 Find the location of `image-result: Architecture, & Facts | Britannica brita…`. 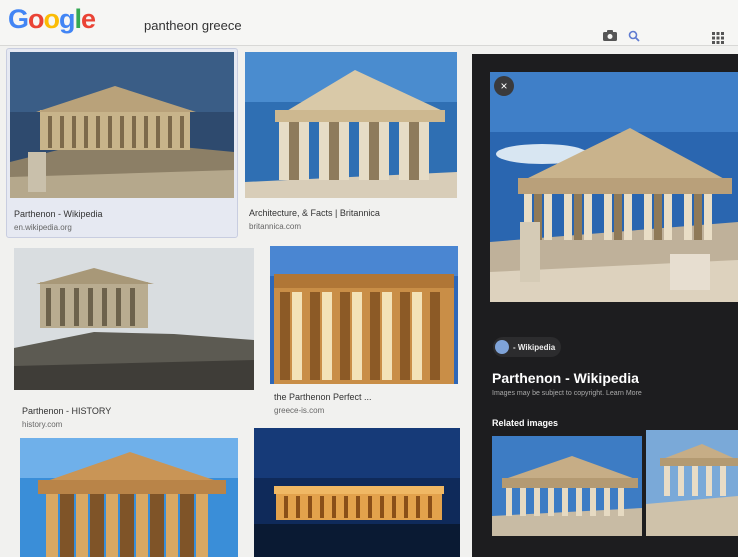

image-result: Architecture, & Facts | Britannica brita… is located at coordinates (351, 142).